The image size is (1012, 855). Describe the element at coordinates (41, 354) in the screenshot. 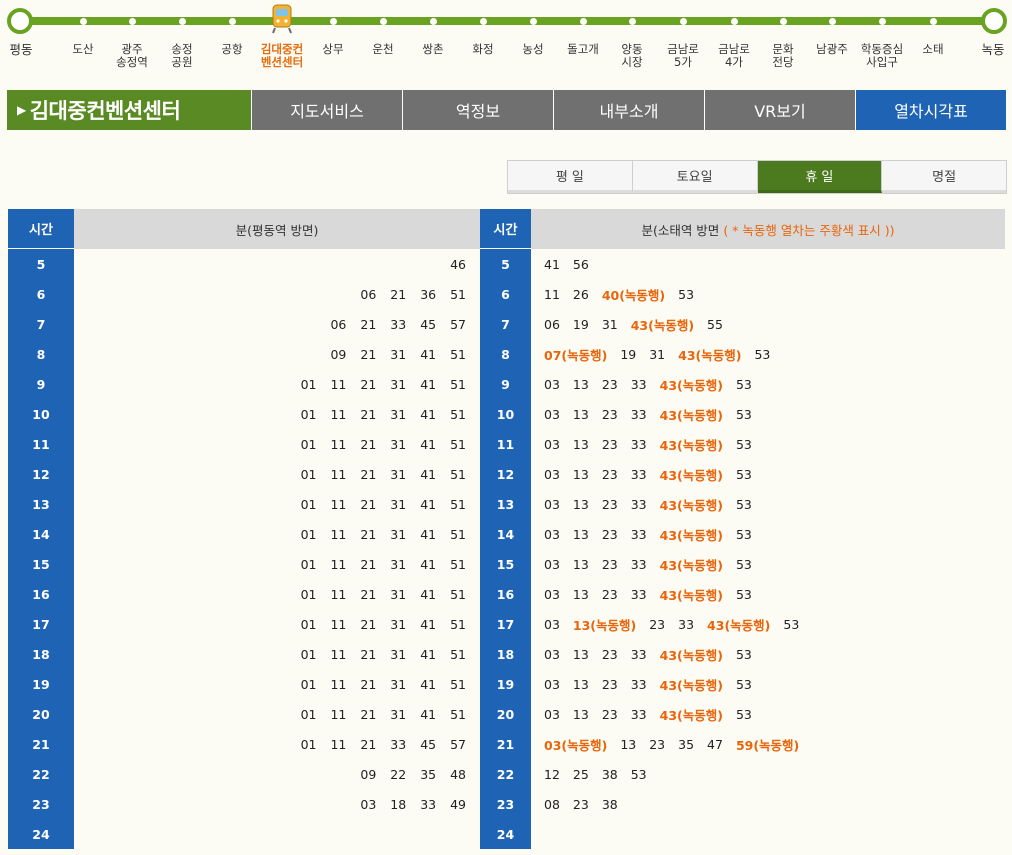

I see `hour-cell: 8` at that location.